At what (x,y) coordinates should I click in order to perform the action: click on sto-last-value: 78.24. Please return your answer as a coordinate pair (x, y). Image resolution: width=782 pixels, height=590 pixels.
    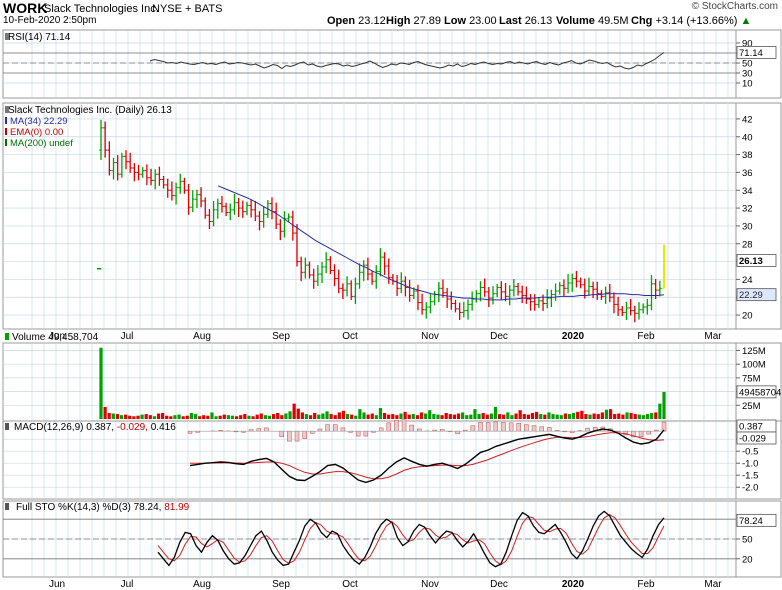
    Looking at the image, I should click on (751, 521).